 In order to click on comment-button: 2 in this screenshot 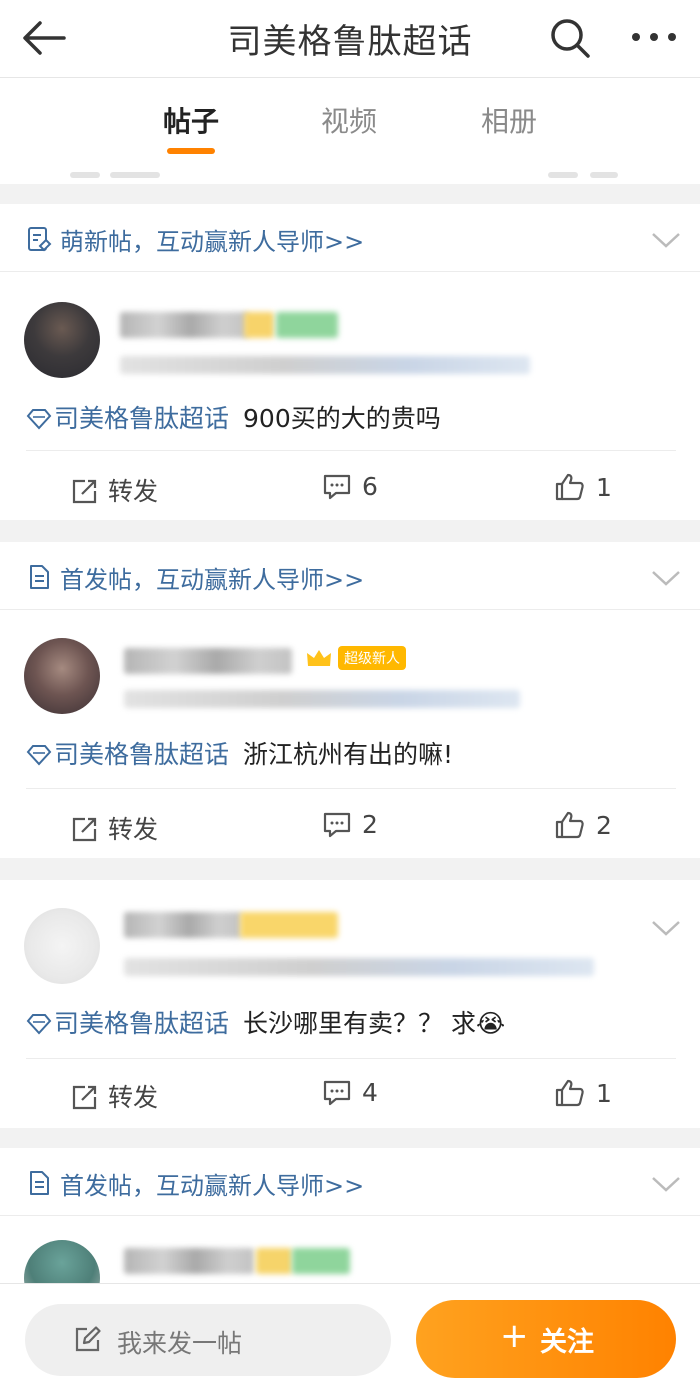, I will do `click(350, 824)`.